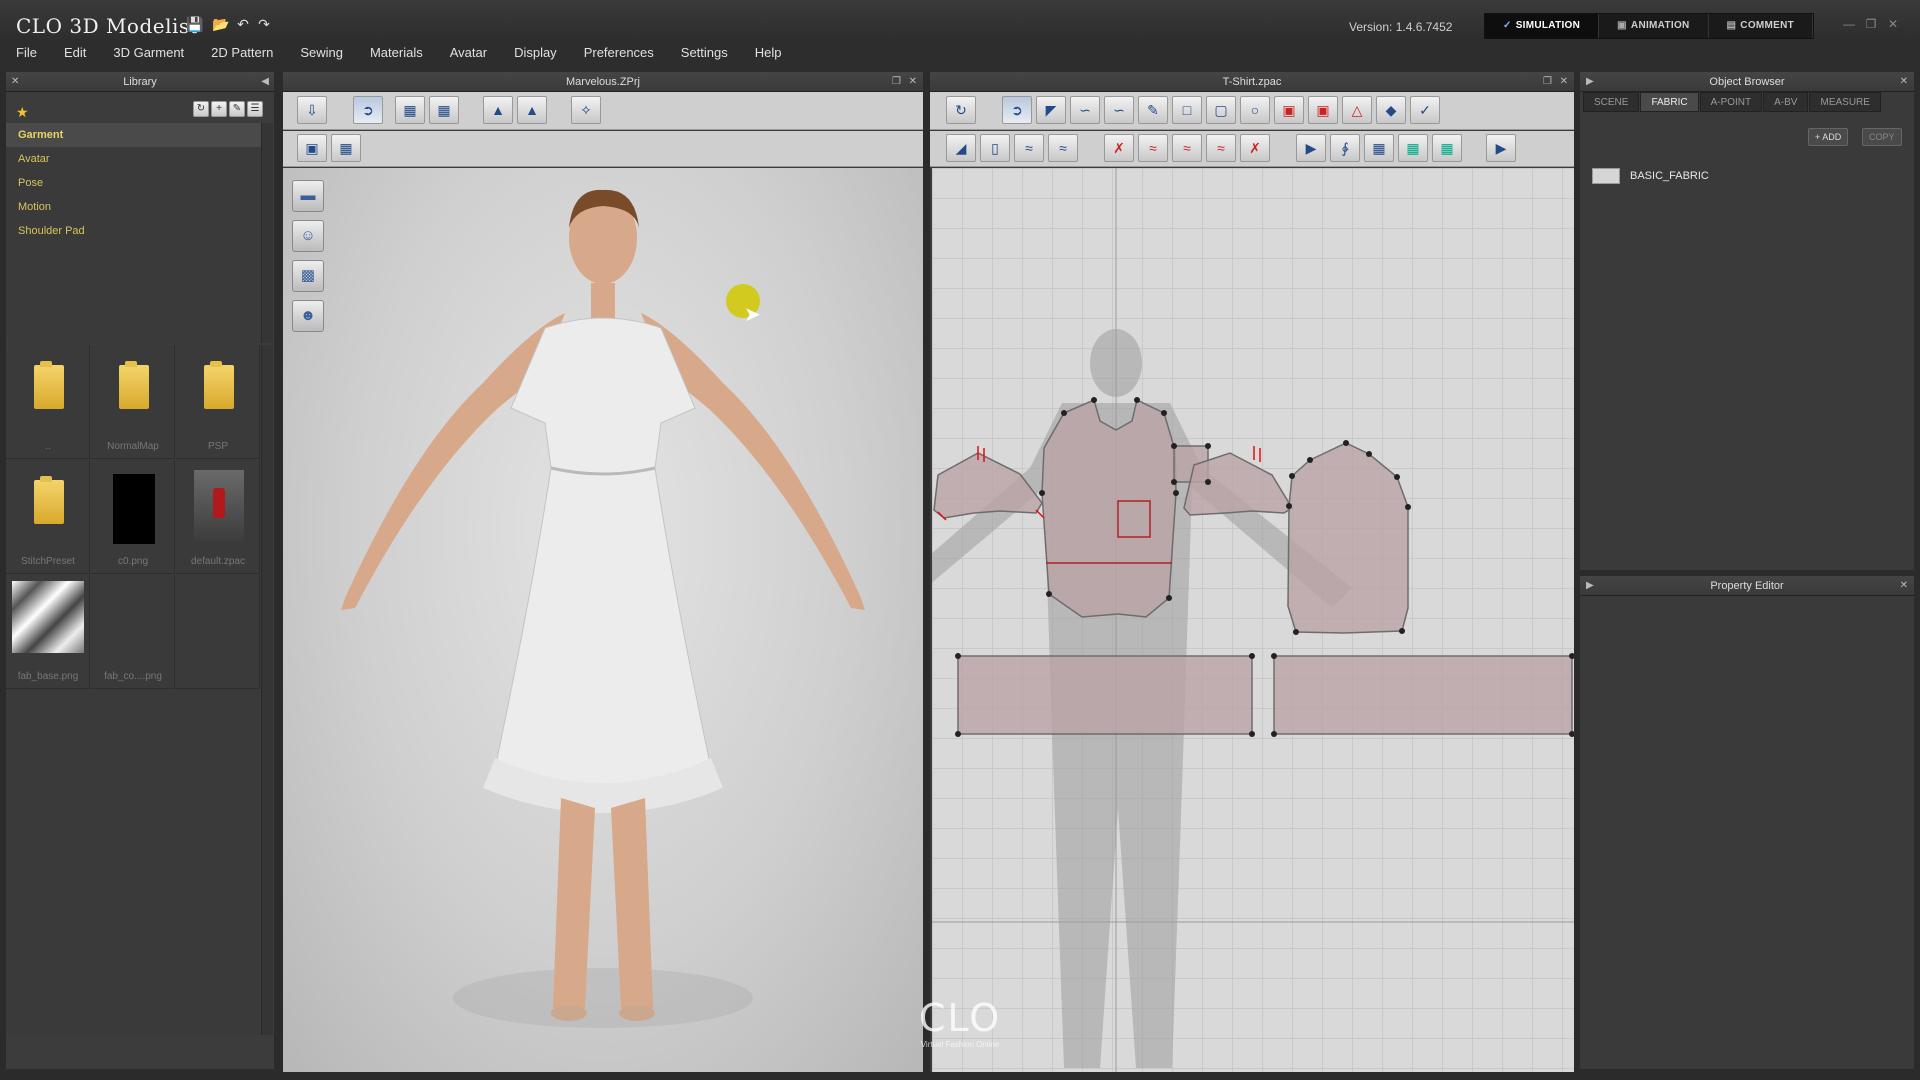 The width and height of the screenshot is (1920, 1080). Describe the element at coordinates (535, 58) in the screenshot. I see `menu-display: Display` at that location.